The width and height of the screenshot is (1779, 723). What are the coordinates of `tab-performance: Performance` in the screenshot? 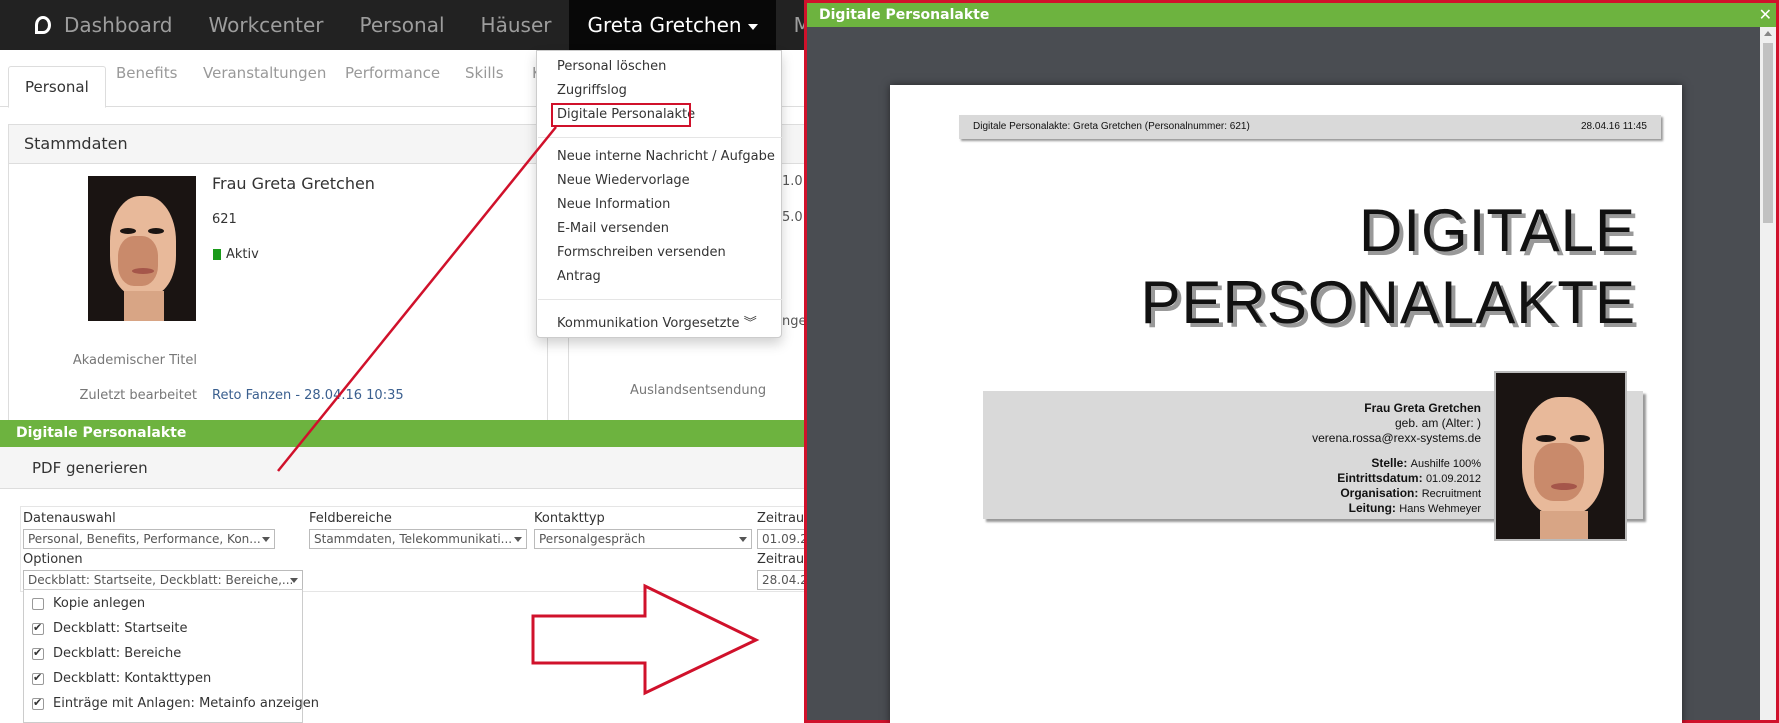 It's located at (392, 73).